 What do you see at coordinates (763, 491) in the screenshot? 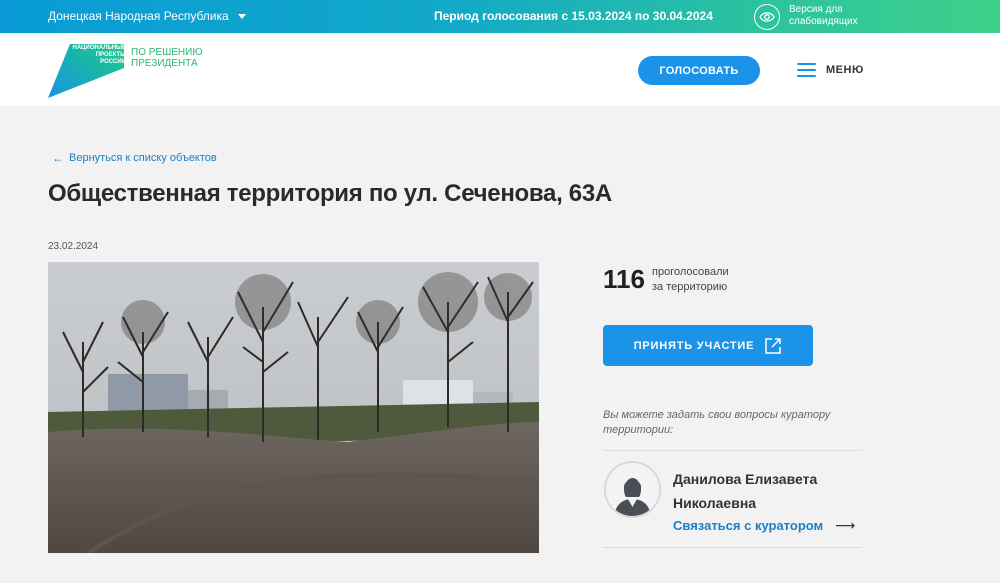
I see `curator-name: Данилова Елизавета Николаевна` at bounding box center [763, 491].